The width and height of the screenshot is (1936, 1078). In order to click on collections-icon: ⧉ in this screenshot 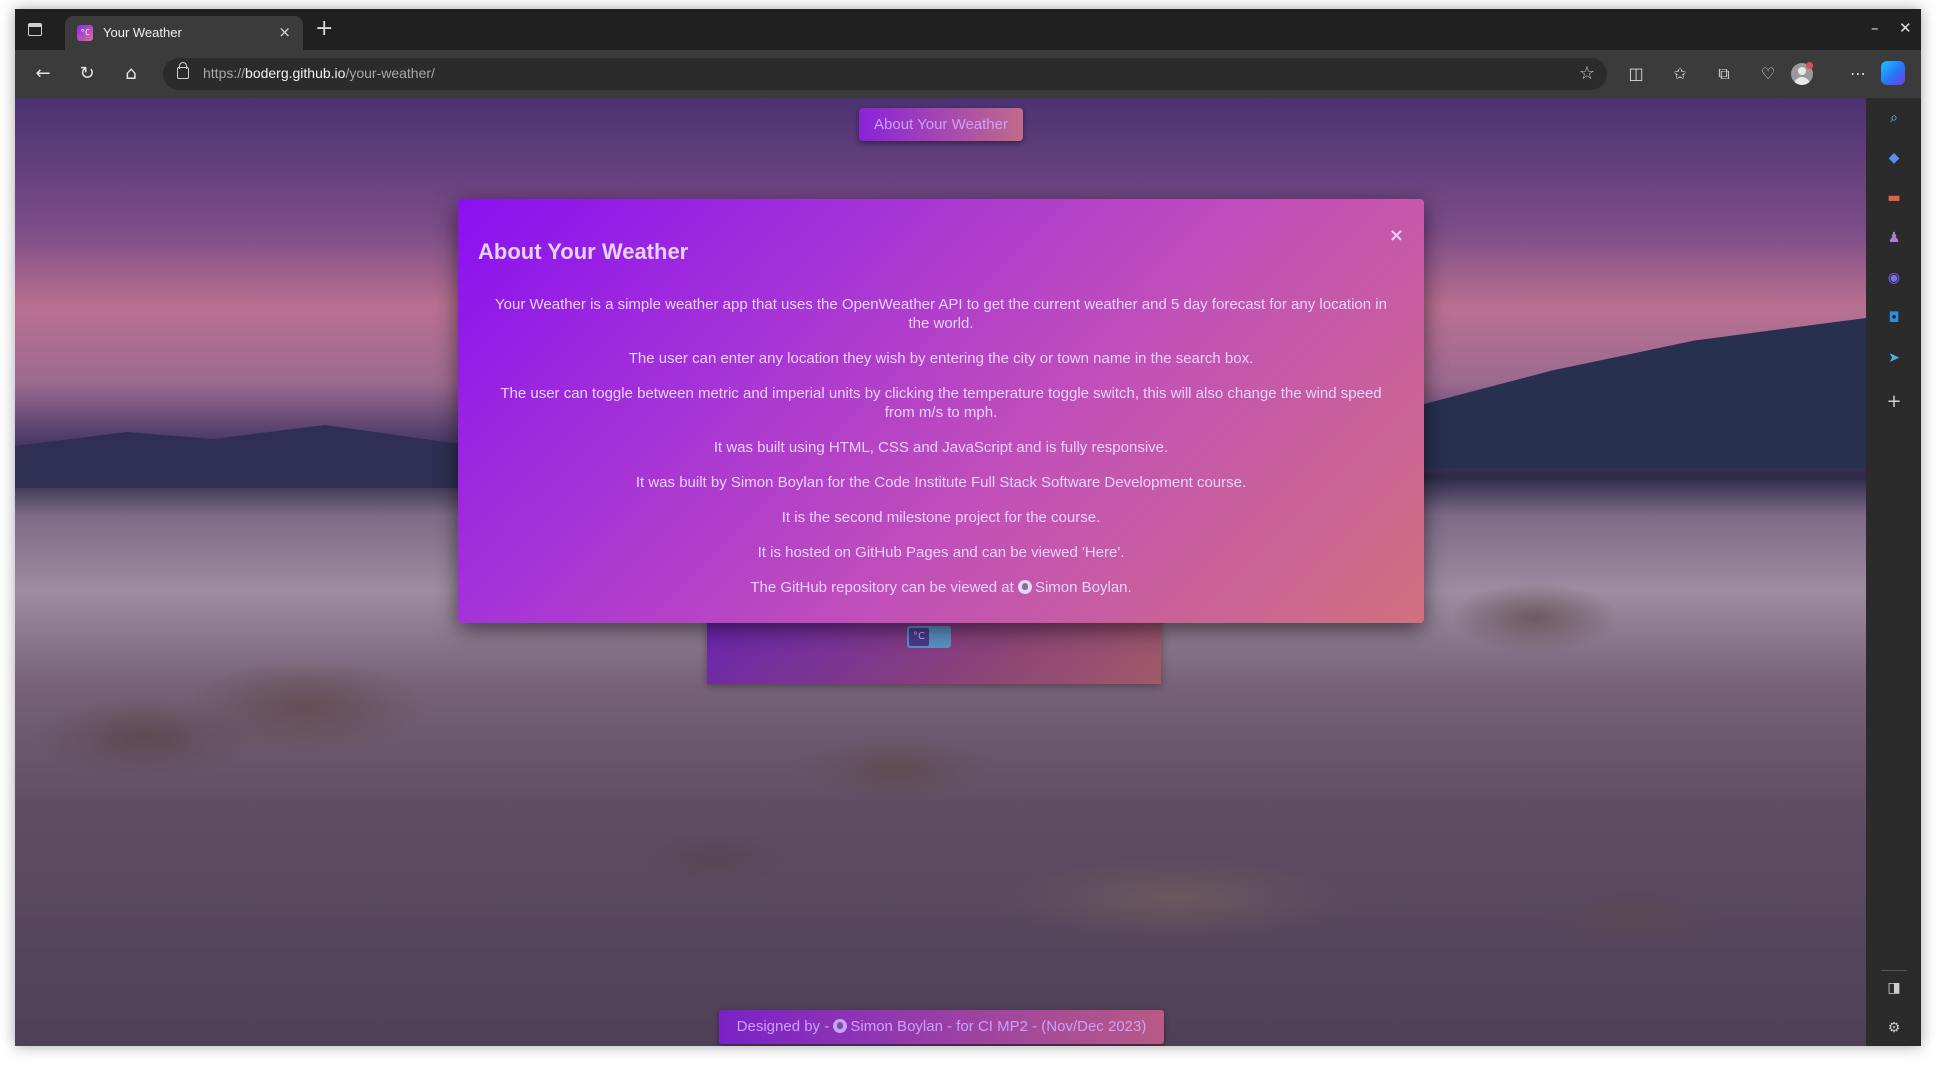, I will do `click(1724, 74)`.